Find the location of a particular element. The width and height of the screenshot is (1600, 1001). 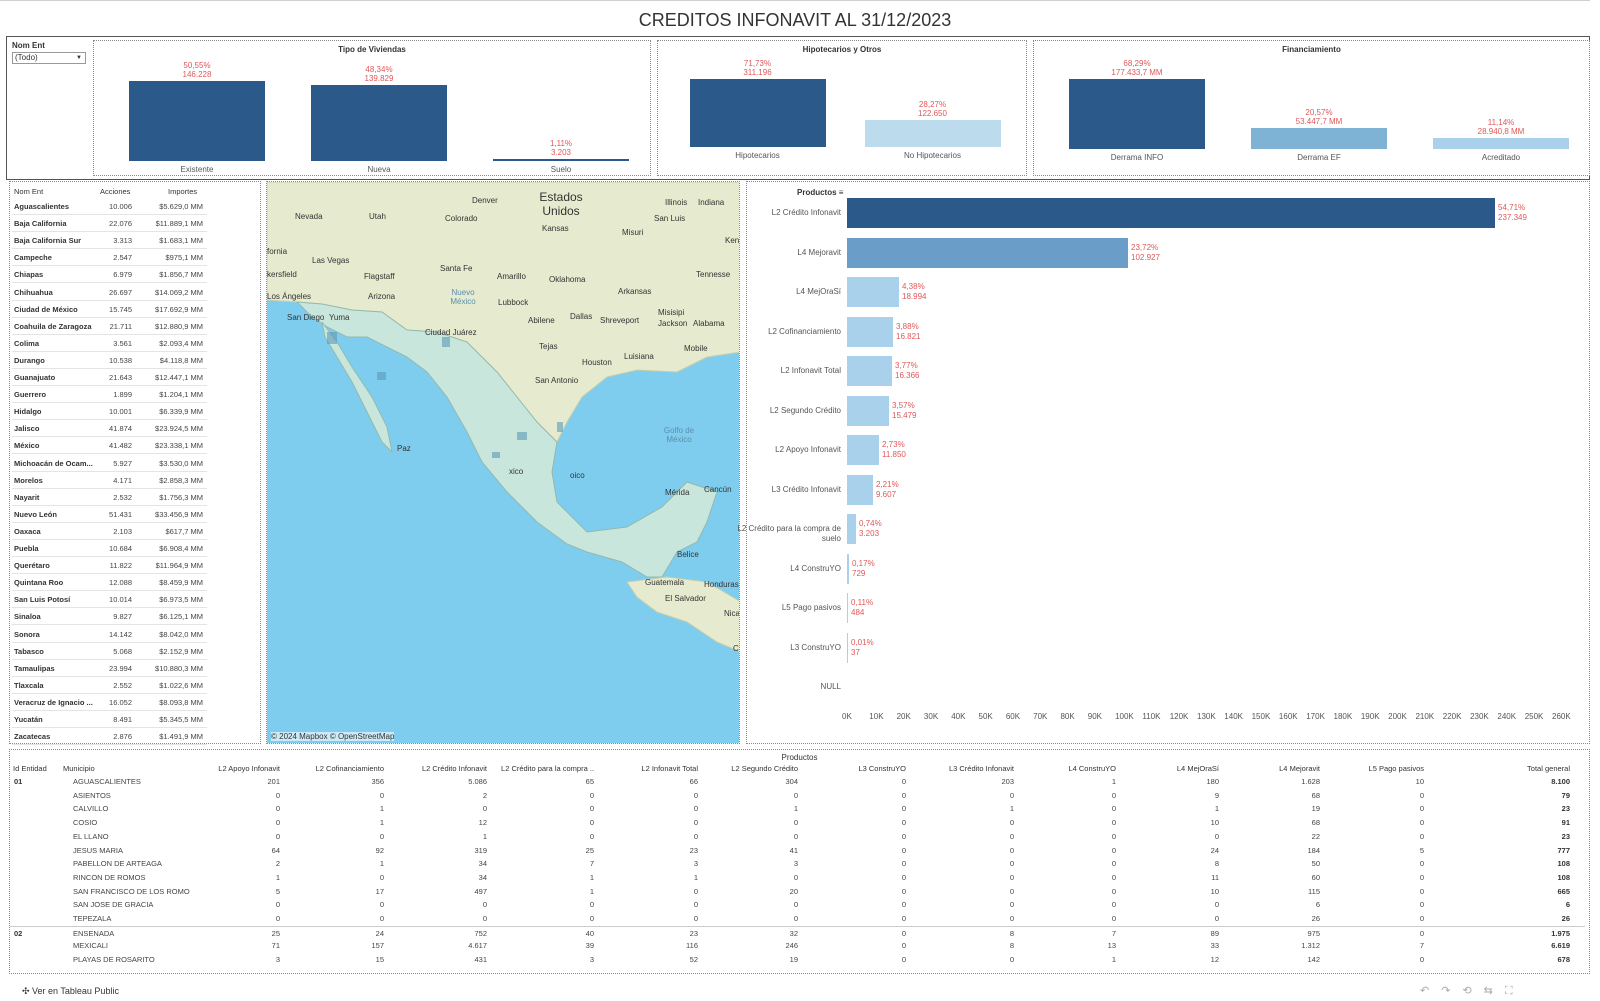

state-row: Campeche 2.547 $975,1 MM is located at coordinates (109, 258).